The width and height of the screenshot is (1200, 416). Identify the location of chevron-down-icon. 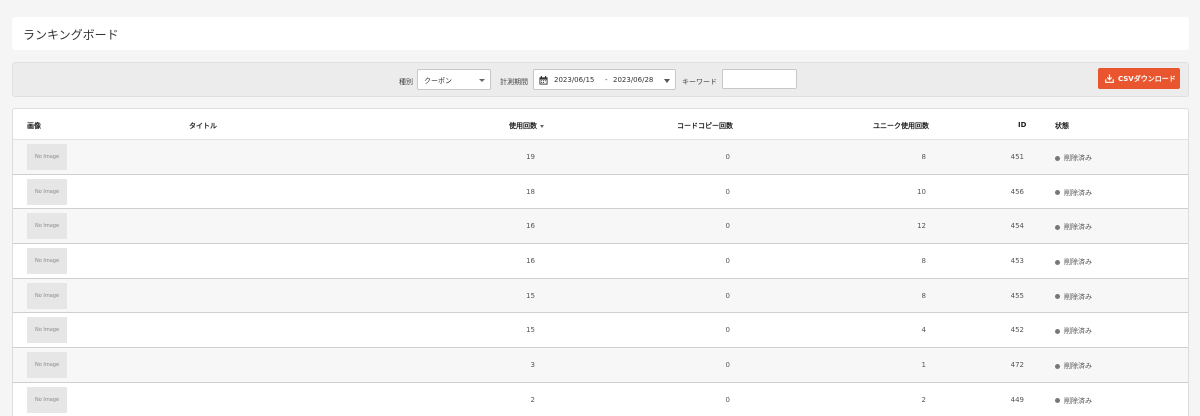
(482, 80).